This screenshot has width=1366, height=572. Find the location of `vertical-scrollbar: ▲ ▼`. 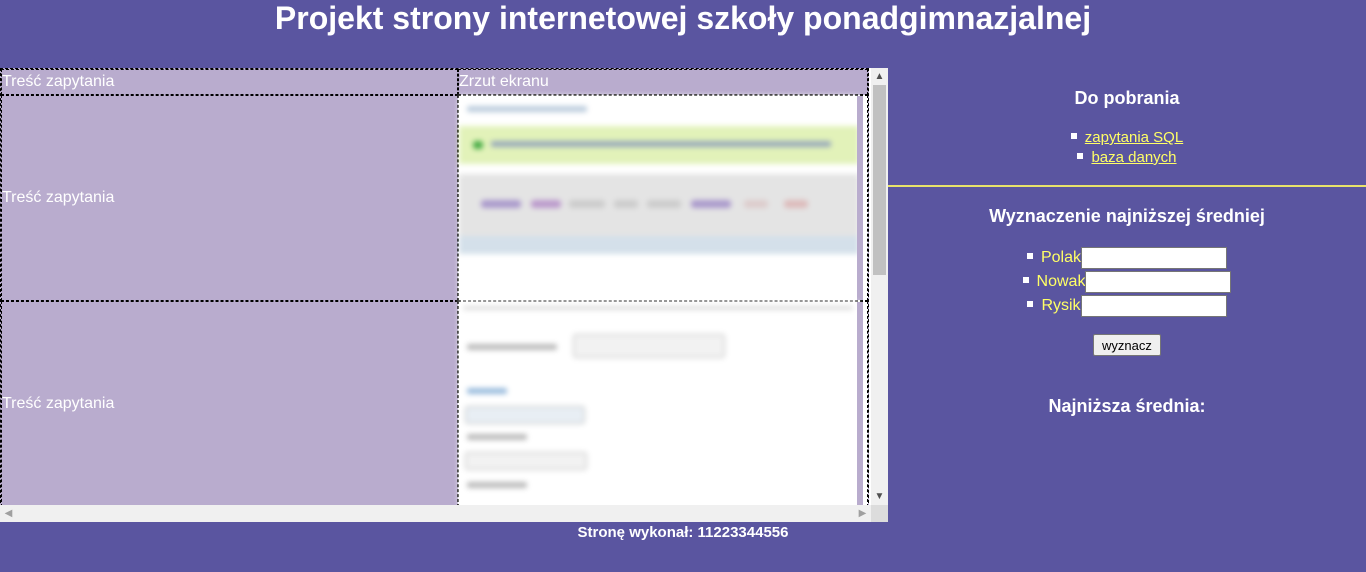

vertical-scrollbar: ▲ ▼ is located at coordinates (879, 286).